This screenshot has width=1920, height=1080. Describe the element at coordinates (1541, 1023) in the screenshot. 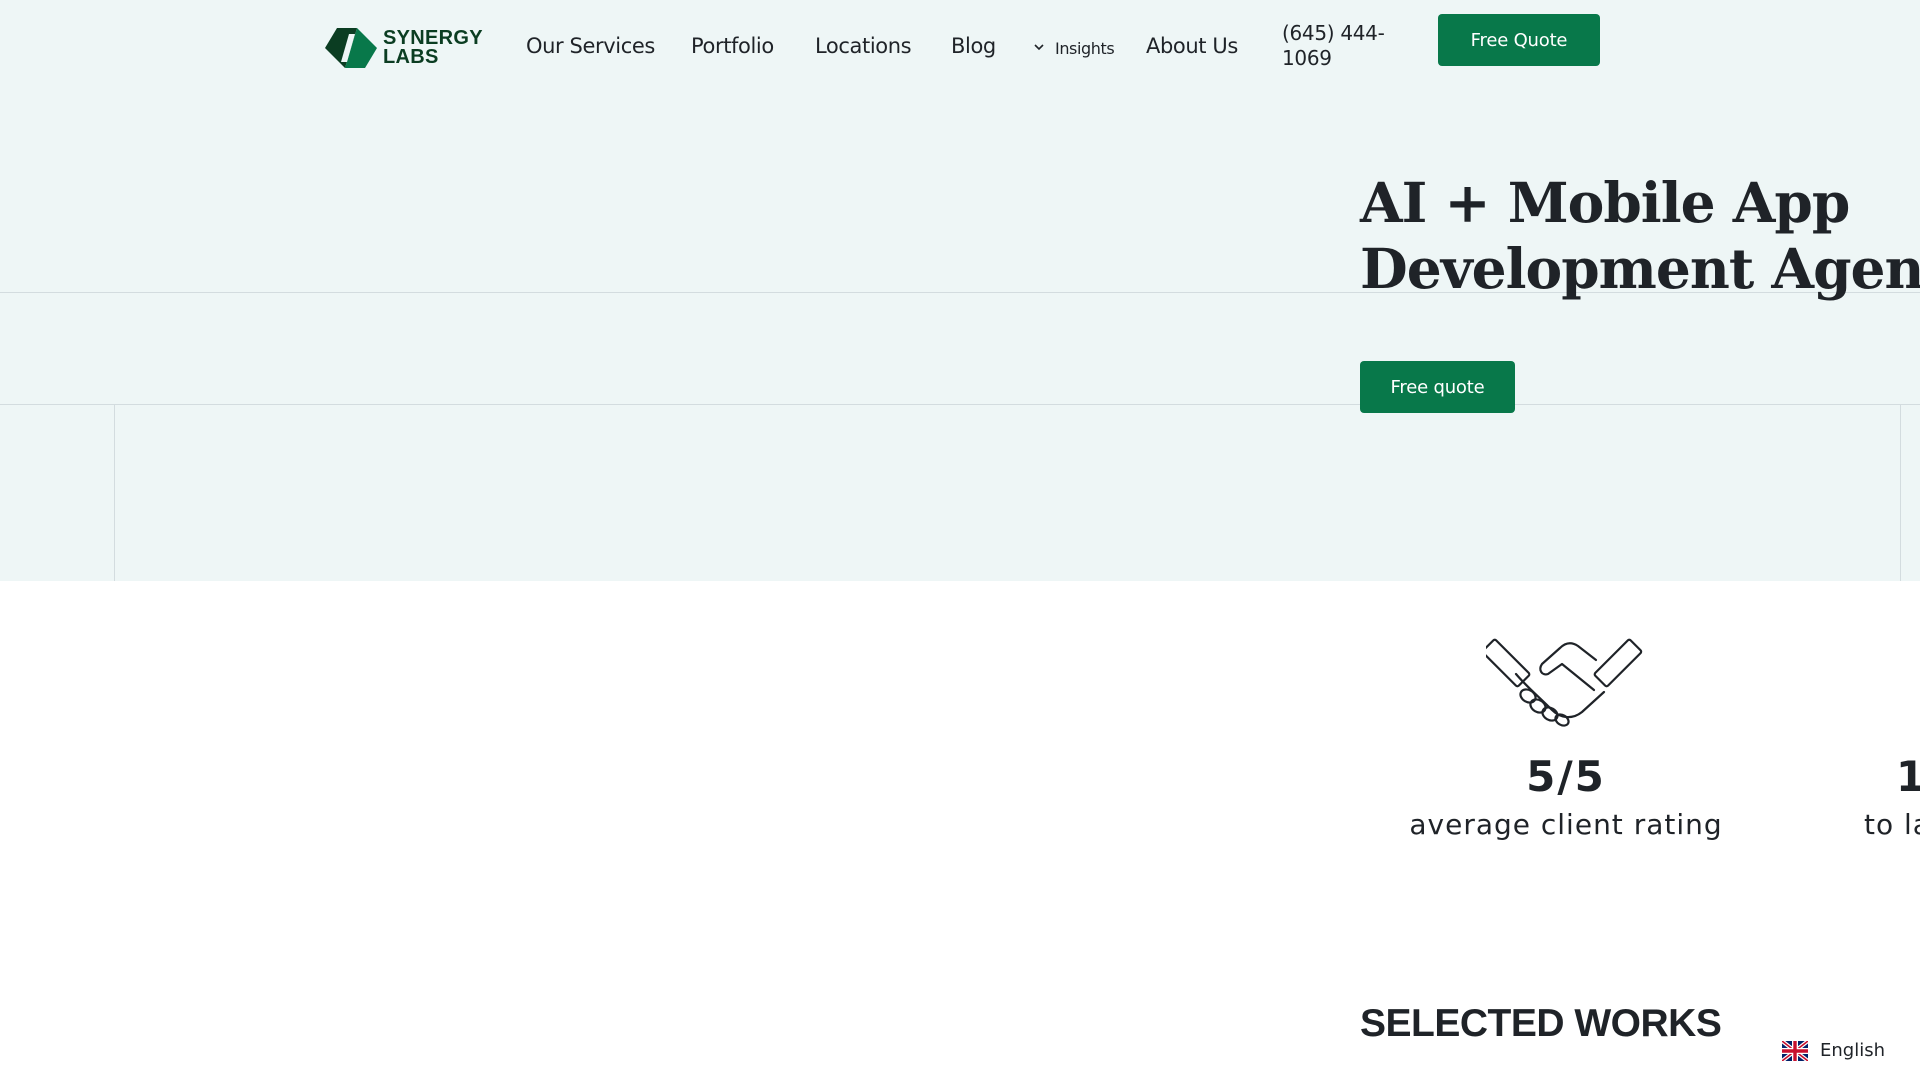

I see `section-title-selected-works: SELECTED WORKS` at that location.